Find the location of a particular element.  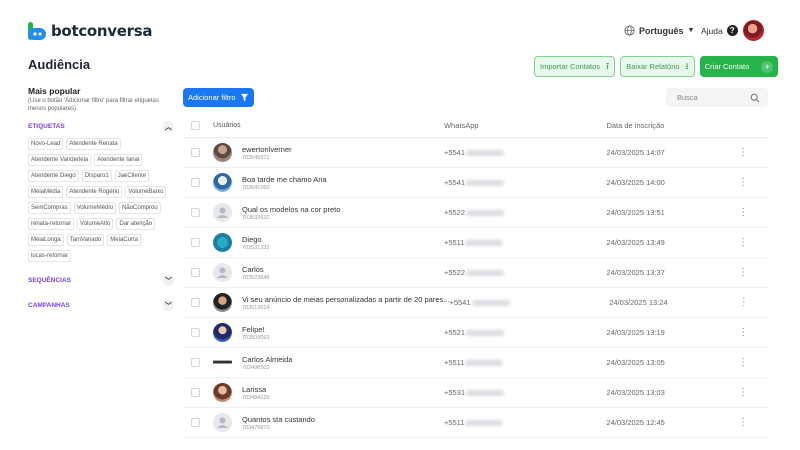

tag-chip: Atendente Vanderleia is located at coordinates (60, 160).